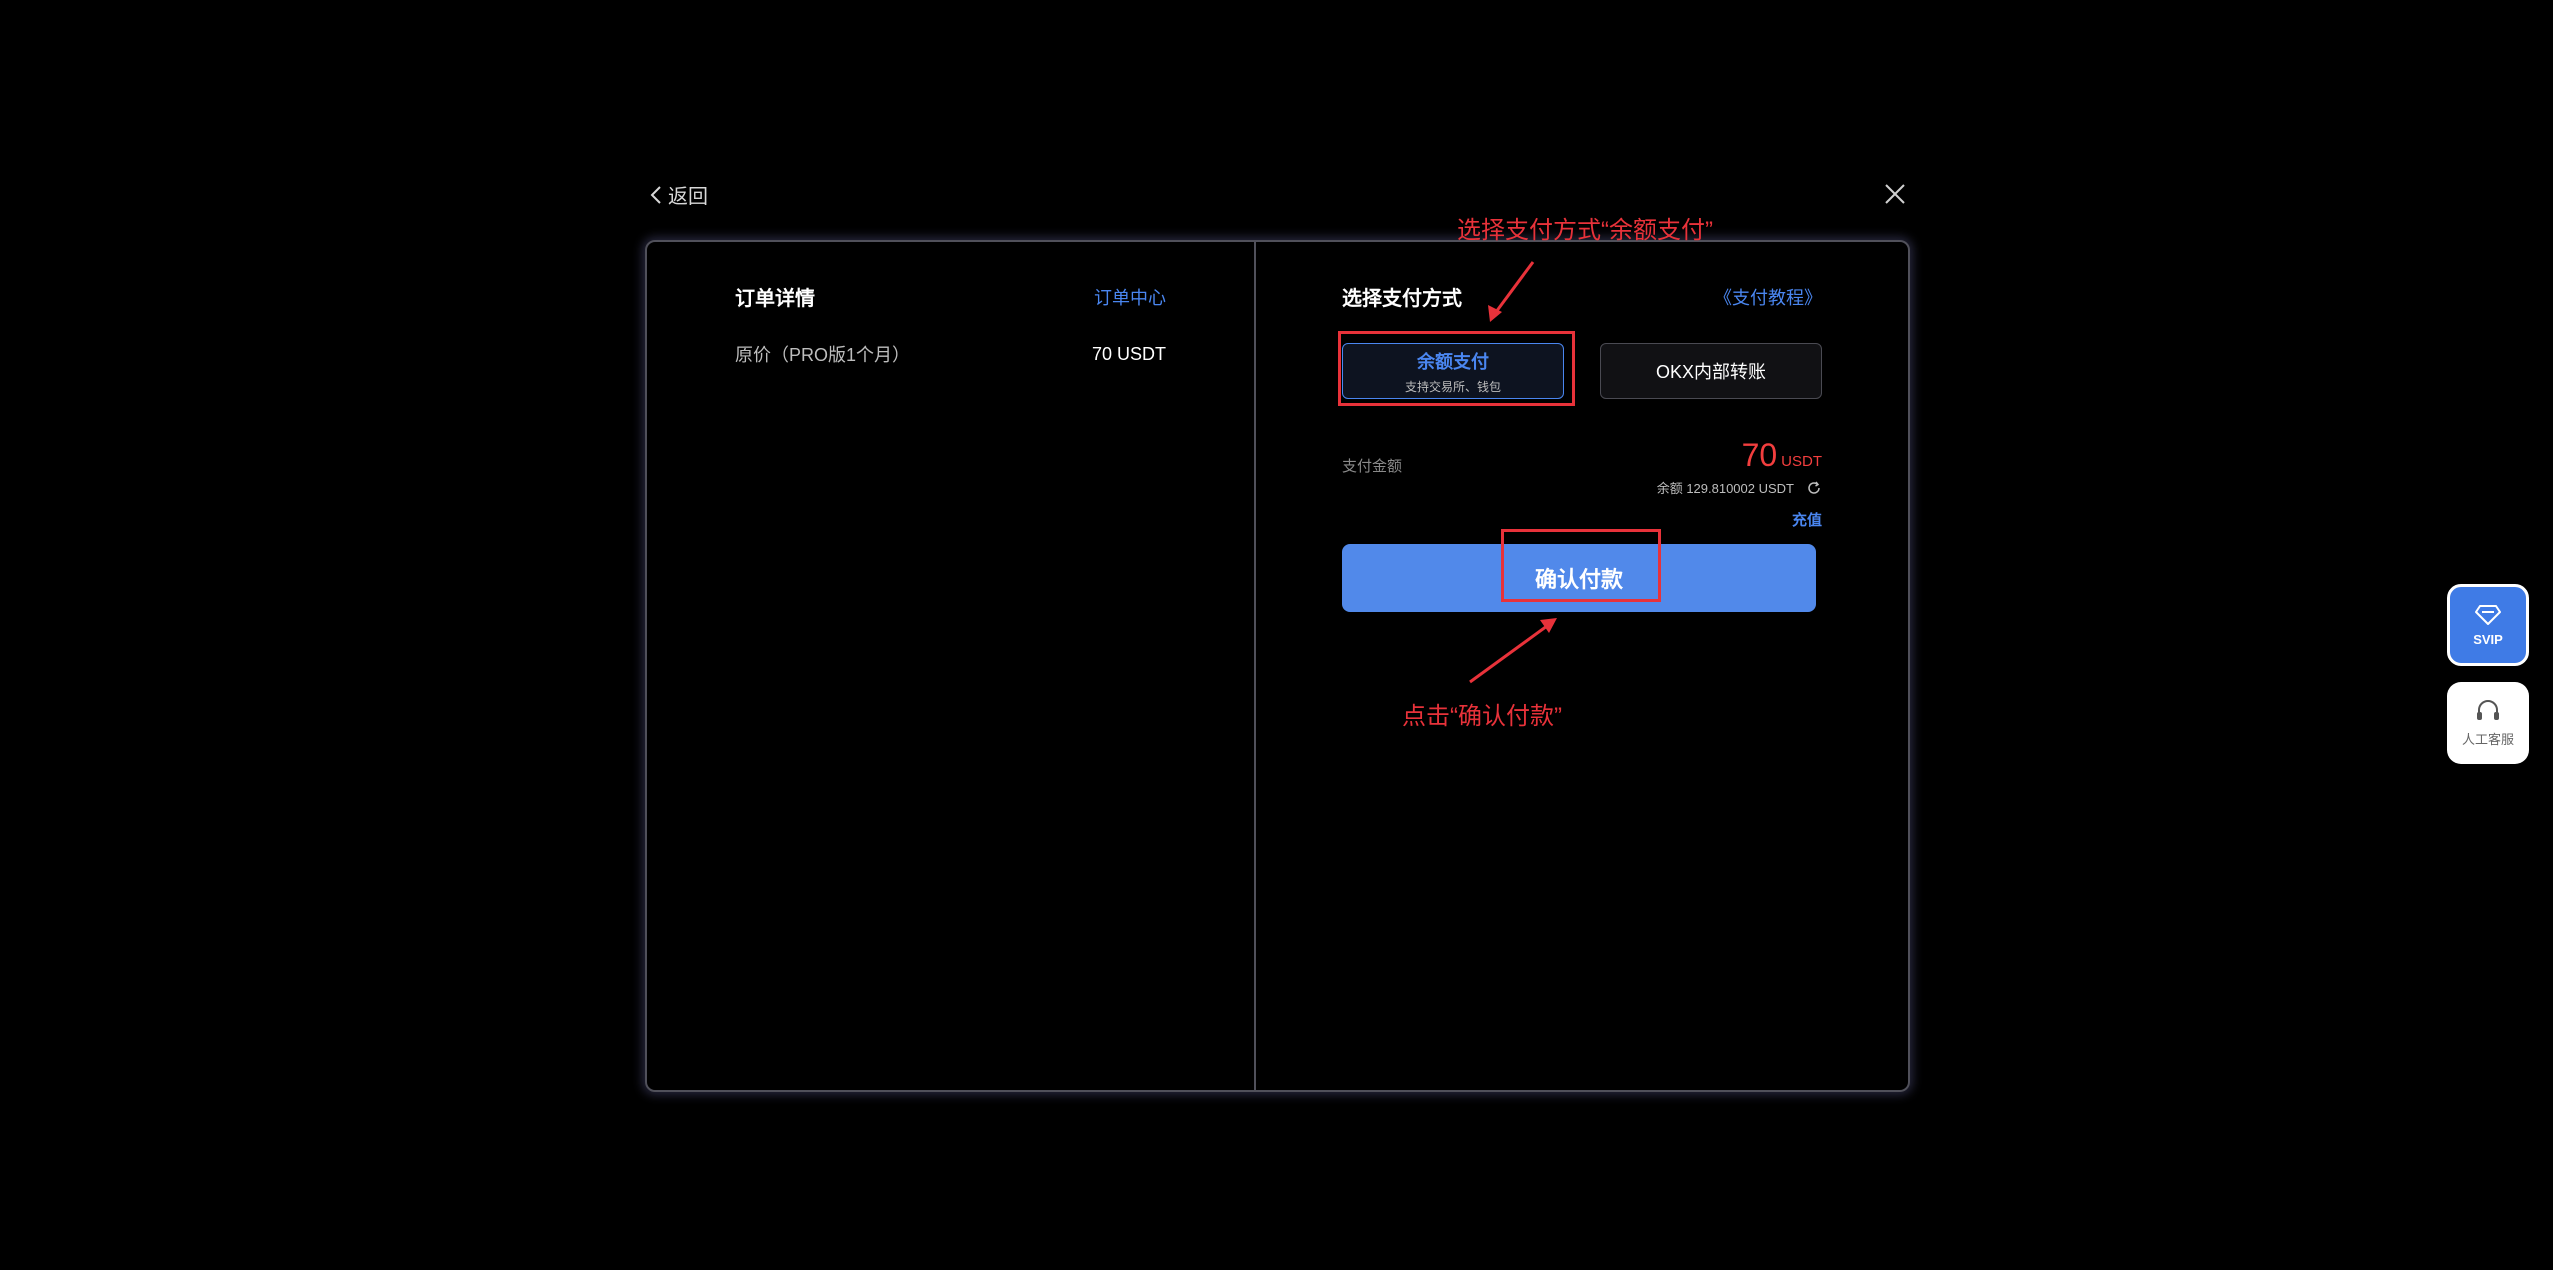  I want to click on svip-button: SVIP, so click(2488, 625).